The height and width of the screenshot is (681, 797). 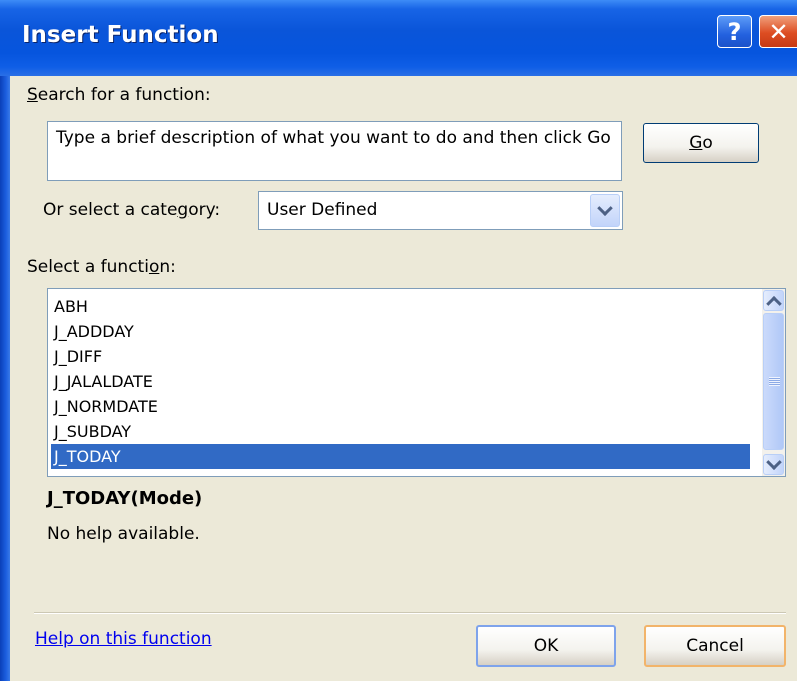 I want to click on category-label-b: ory:, so click(x=204, y=210).